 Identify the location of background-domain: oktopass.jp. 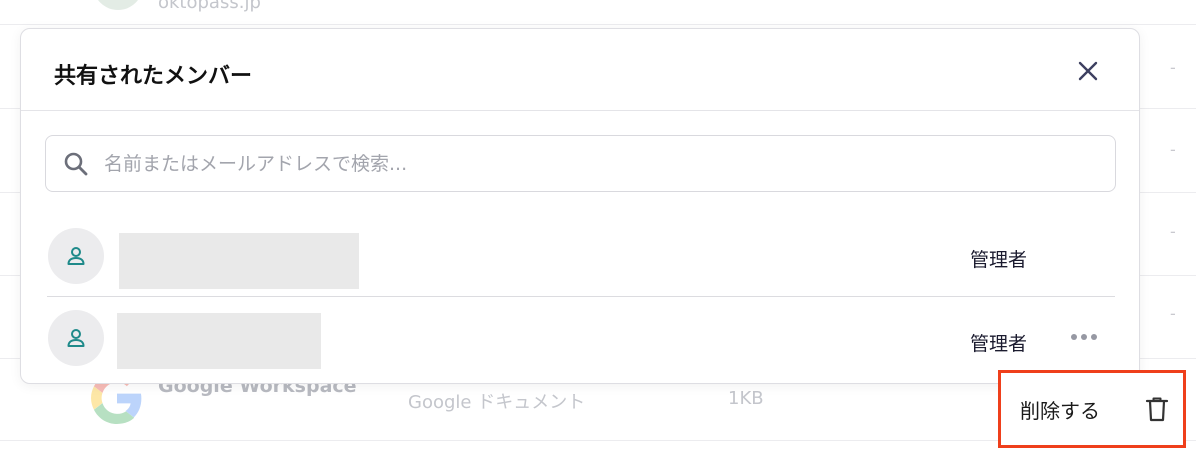
(209, 6).